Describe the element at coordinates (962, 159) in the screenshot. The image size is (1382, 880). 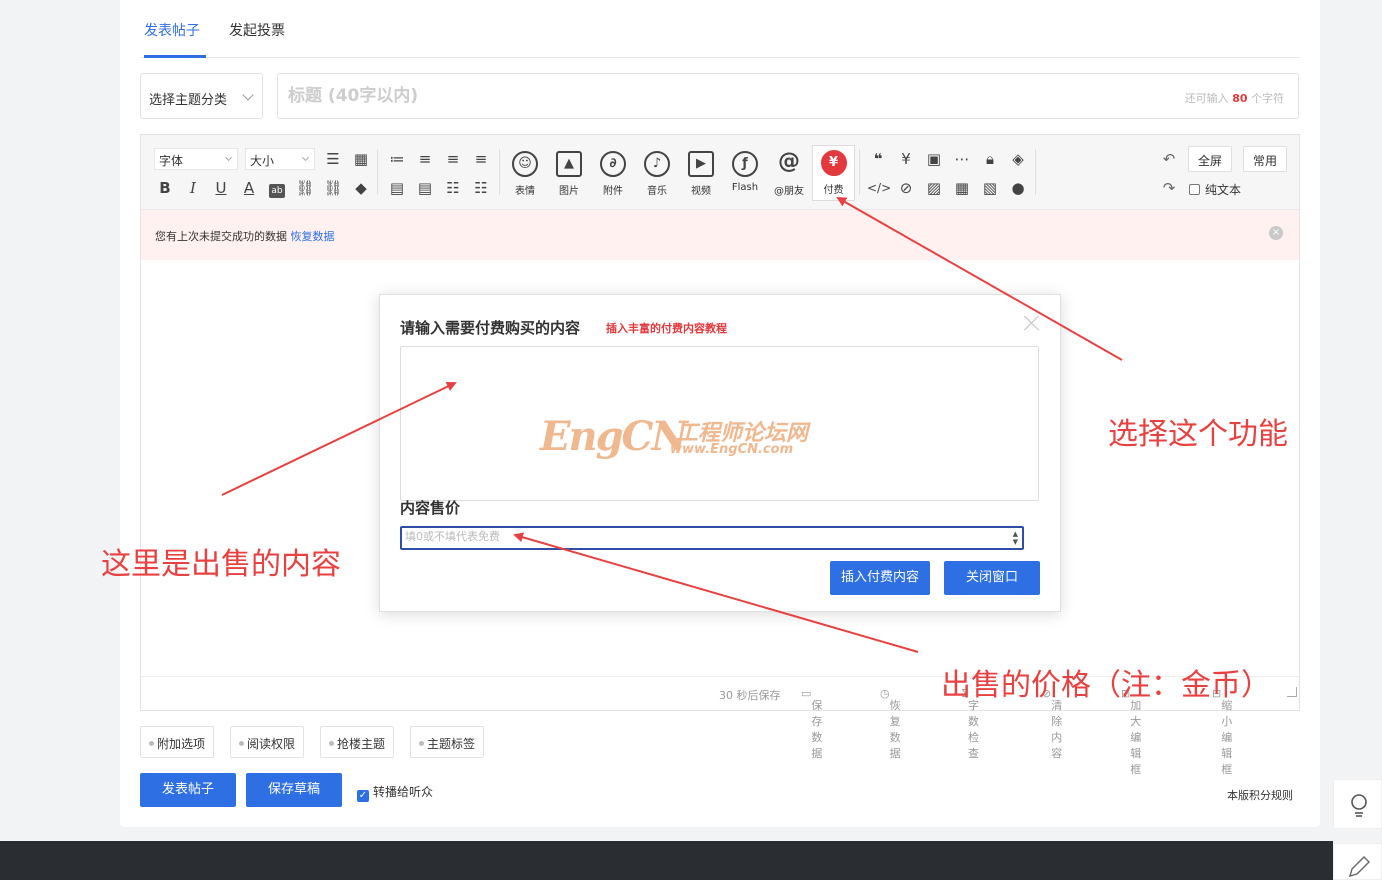
I see `page-break-icon: ⋯` at that location.